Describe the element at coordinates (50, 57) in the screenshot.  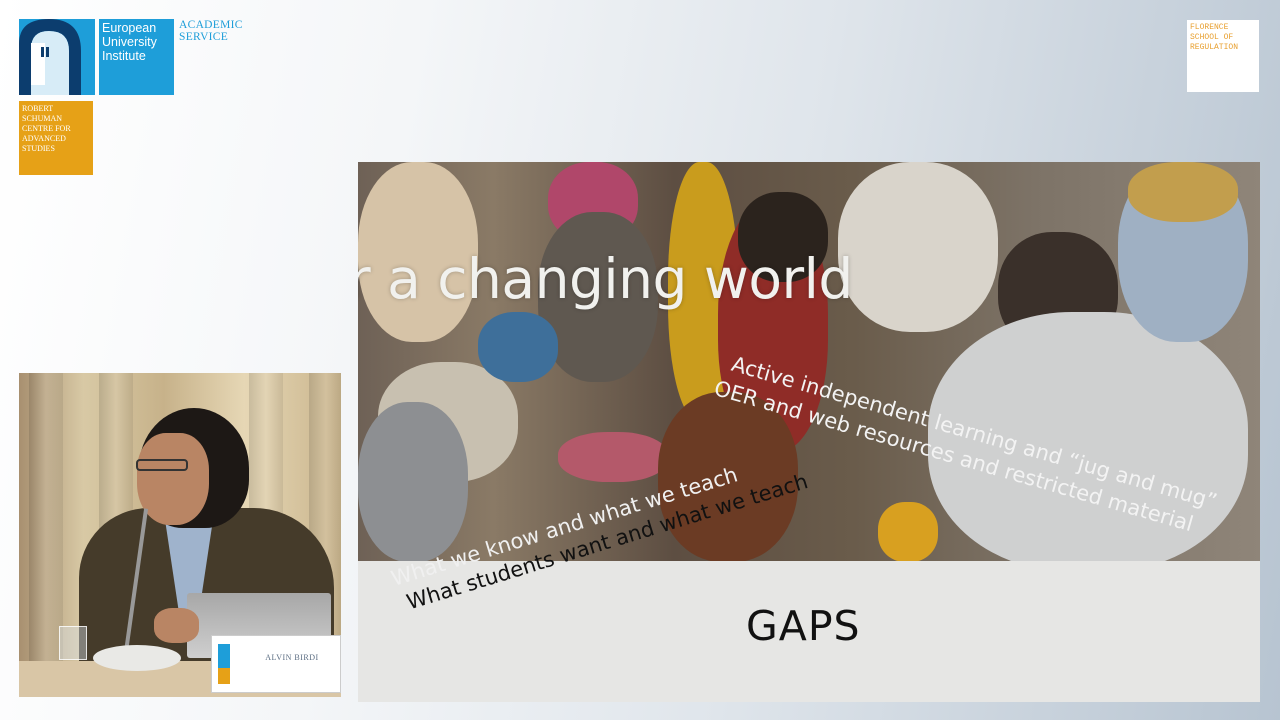
I see `building-icon` at that location.